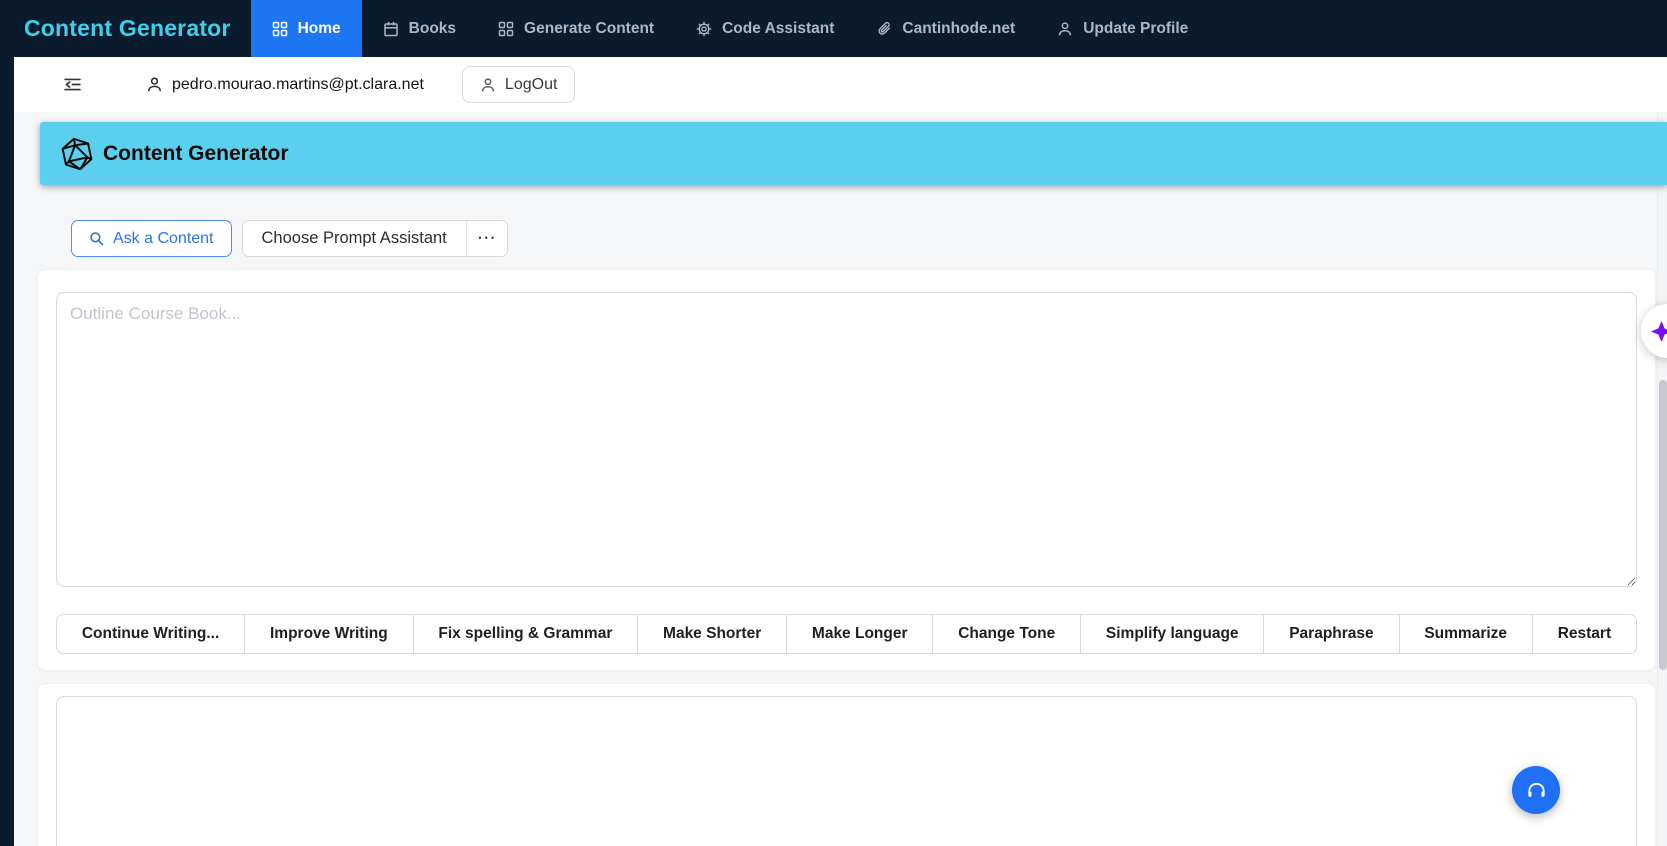  What do you see at coordinates (391, 29) in the screenshot?
I see `calendar-icon` at bounding box center [391, 29].